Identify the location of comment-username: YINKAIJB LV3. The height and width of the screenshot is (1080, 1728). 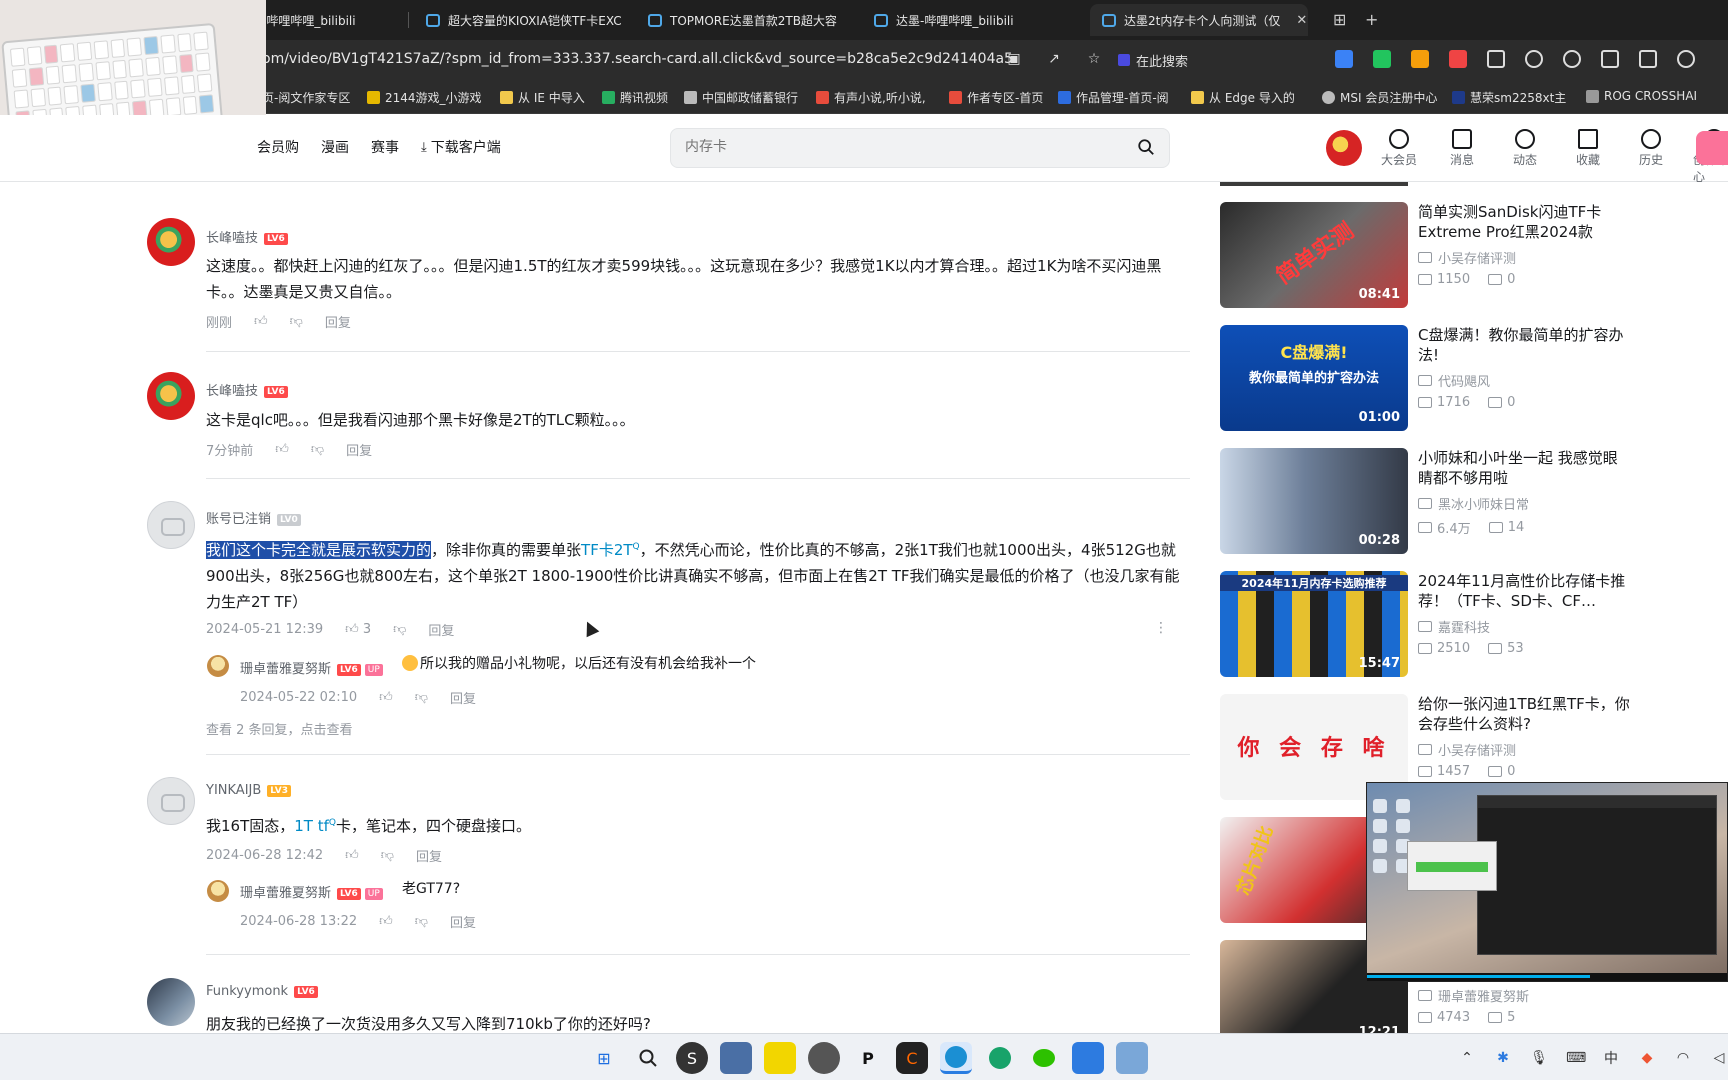
(249, 790).